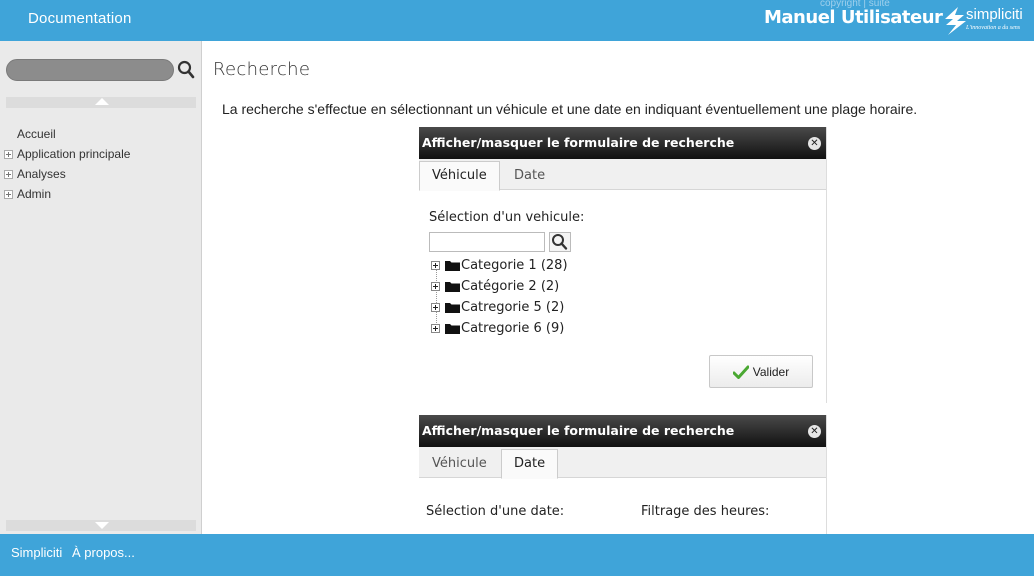 This screenshot has width=1034, height=576. I want to click on page-title: Recherche, so click(262, 69).